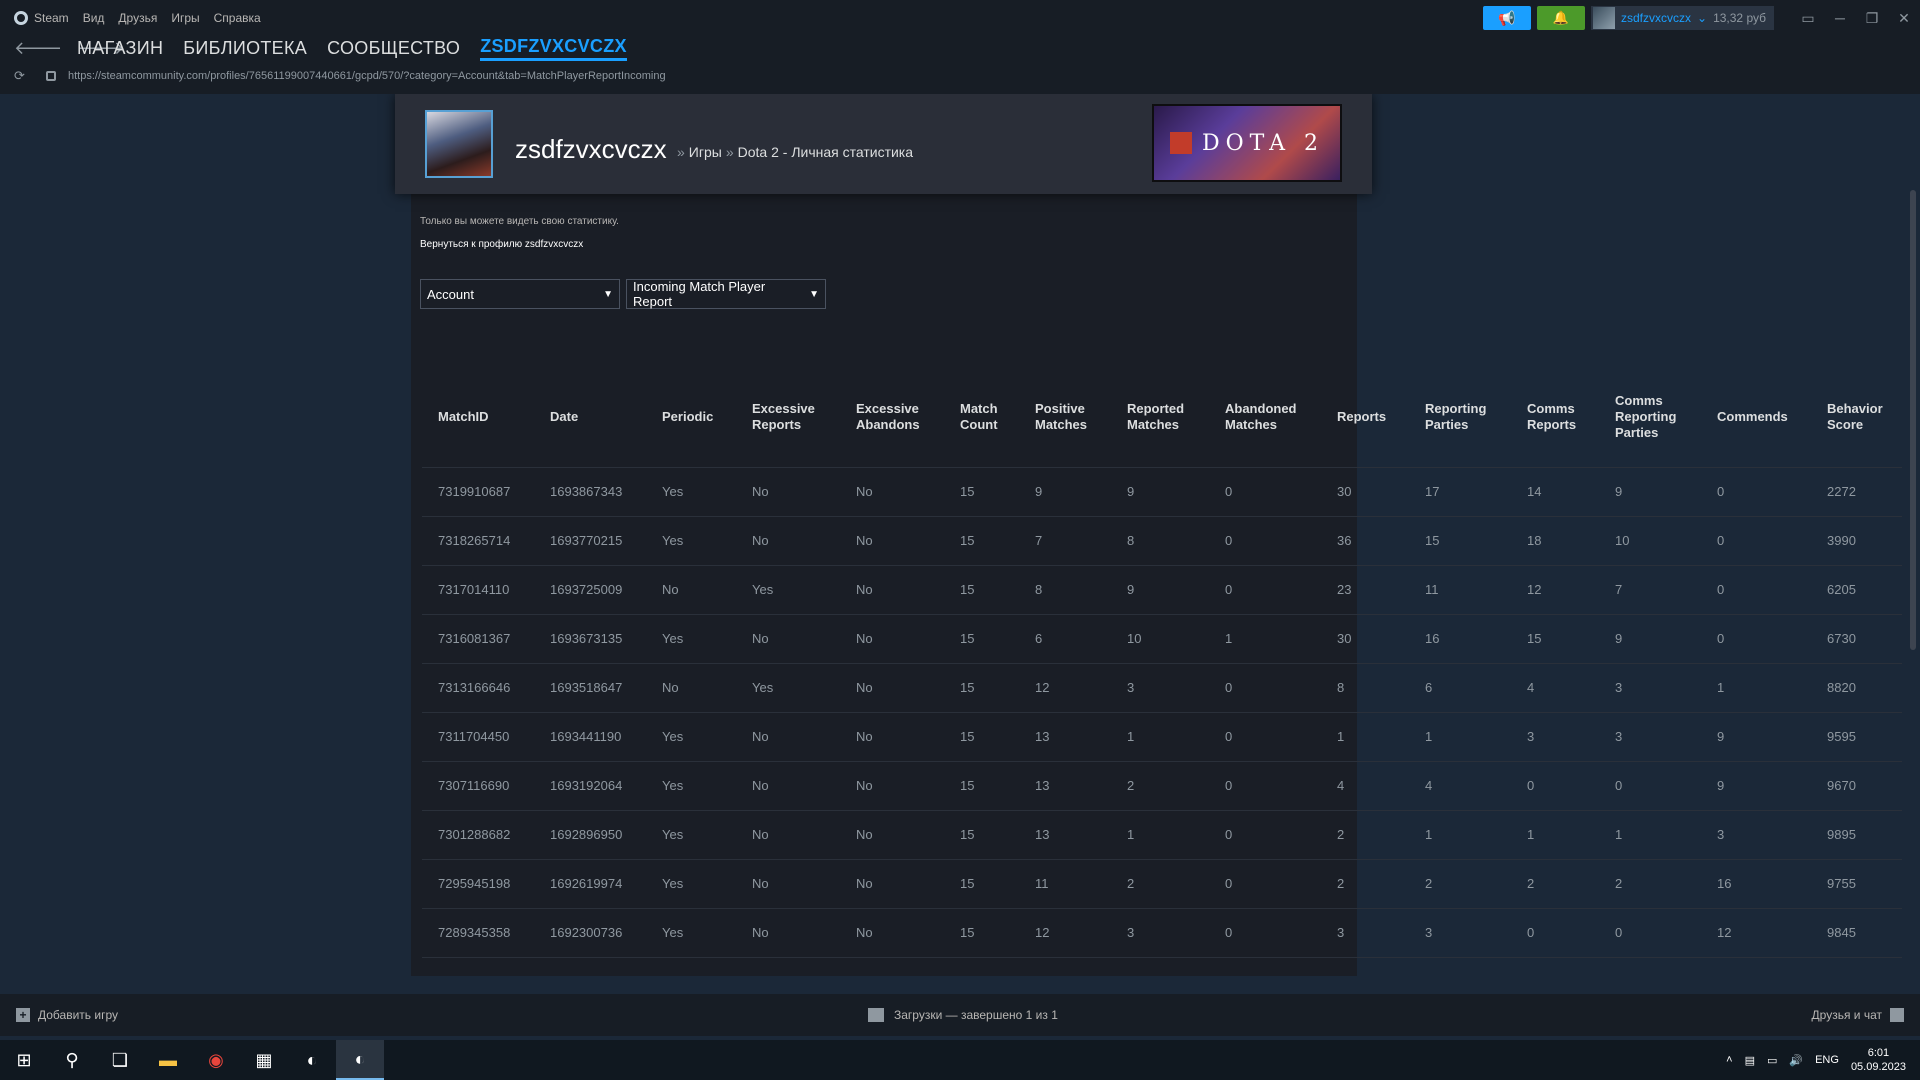  What do you see at coordinates (1827, 1060) in the screenshot?
I see `language-indicator: ENG` at bounding box center [1827, 1060].